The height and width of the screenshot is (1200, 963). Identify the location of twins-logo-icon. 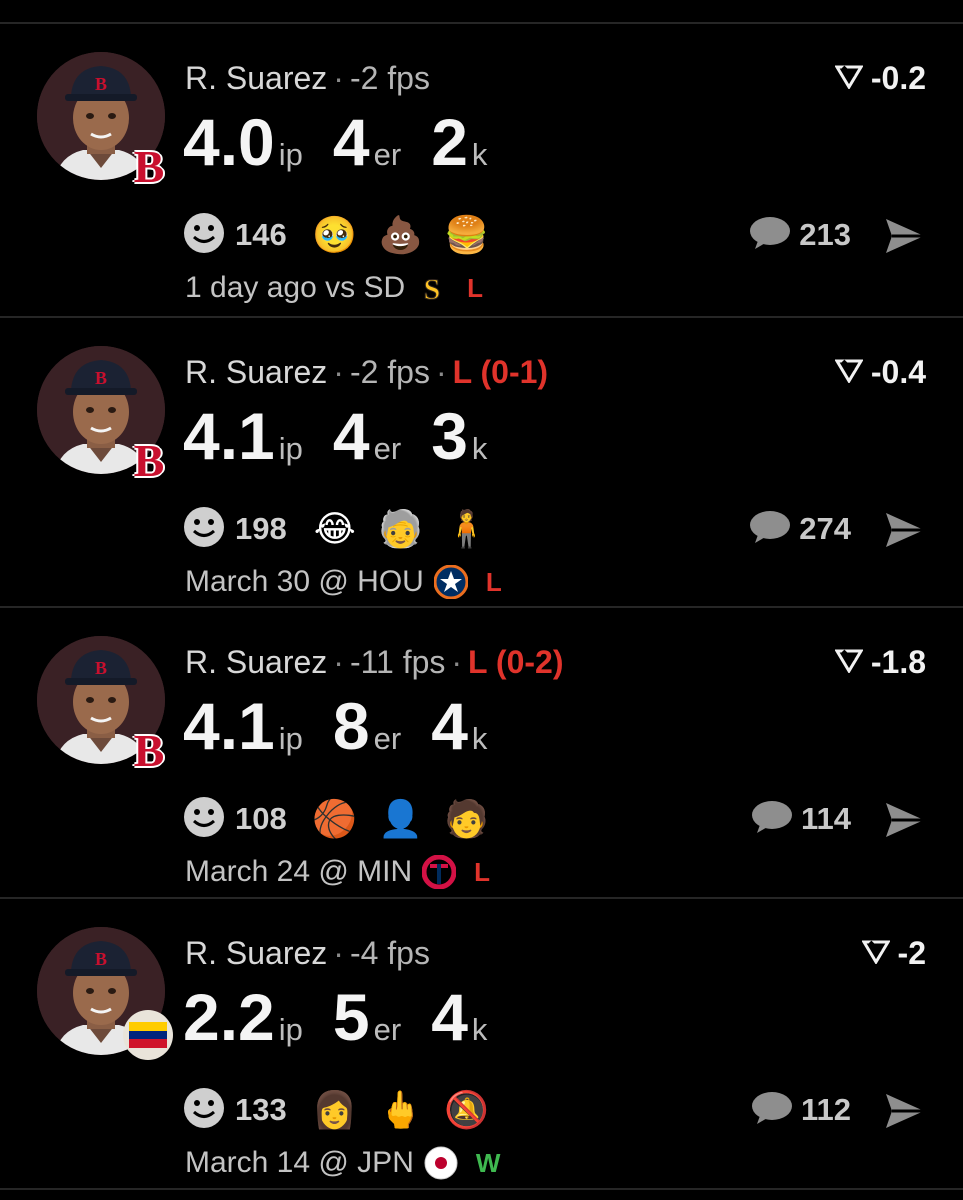
(439, 872).